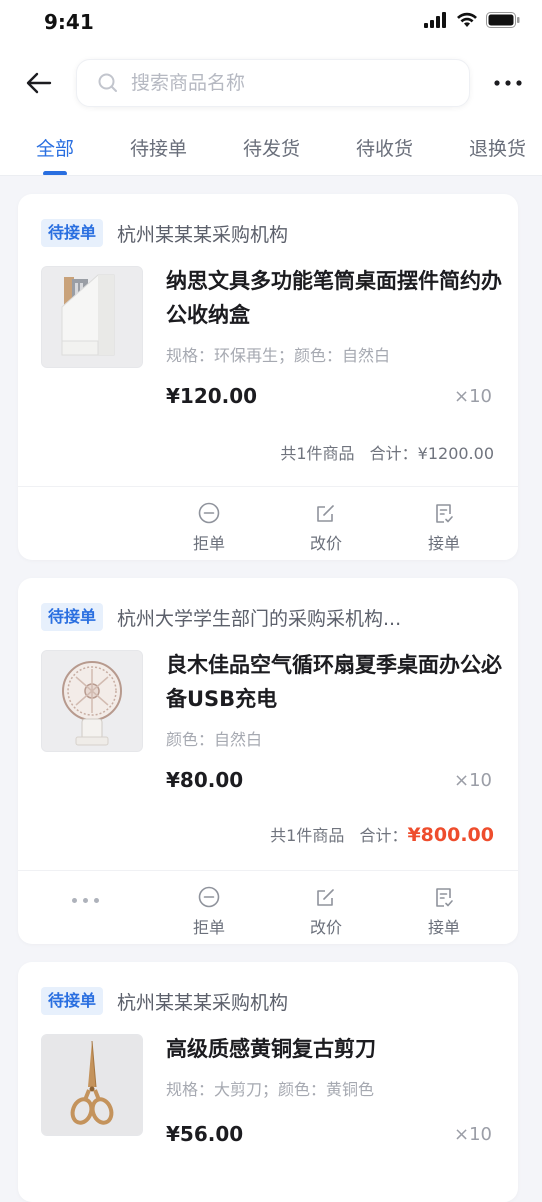 This screenshot has height=1202, width=542. Describe the element at coordinates (503, 22) in the screenshot. I see `battery-icon` at that location.